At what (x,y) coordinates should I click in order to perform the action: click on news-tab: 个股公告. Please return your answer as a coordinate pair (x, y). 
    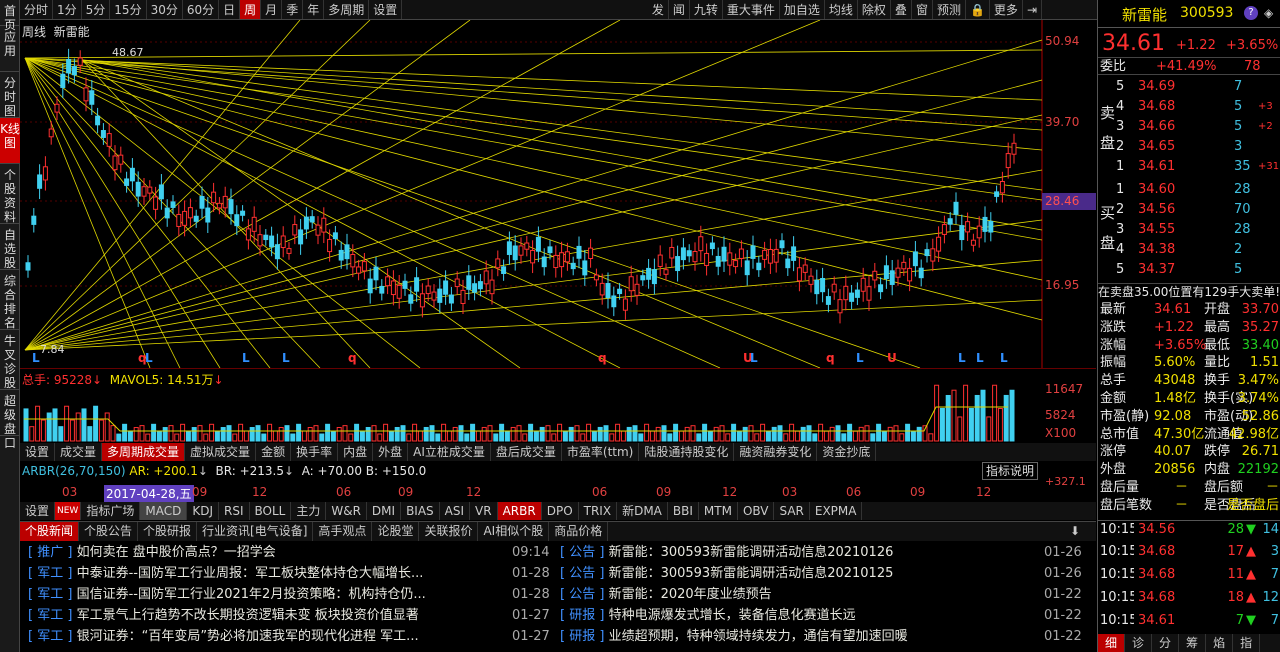
    Looking at the image, I should click on (109, 531).